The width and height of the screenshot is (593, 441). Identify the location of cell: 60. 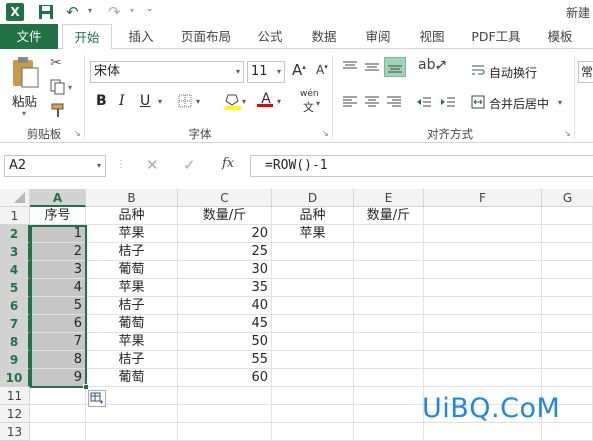
(225, 378).